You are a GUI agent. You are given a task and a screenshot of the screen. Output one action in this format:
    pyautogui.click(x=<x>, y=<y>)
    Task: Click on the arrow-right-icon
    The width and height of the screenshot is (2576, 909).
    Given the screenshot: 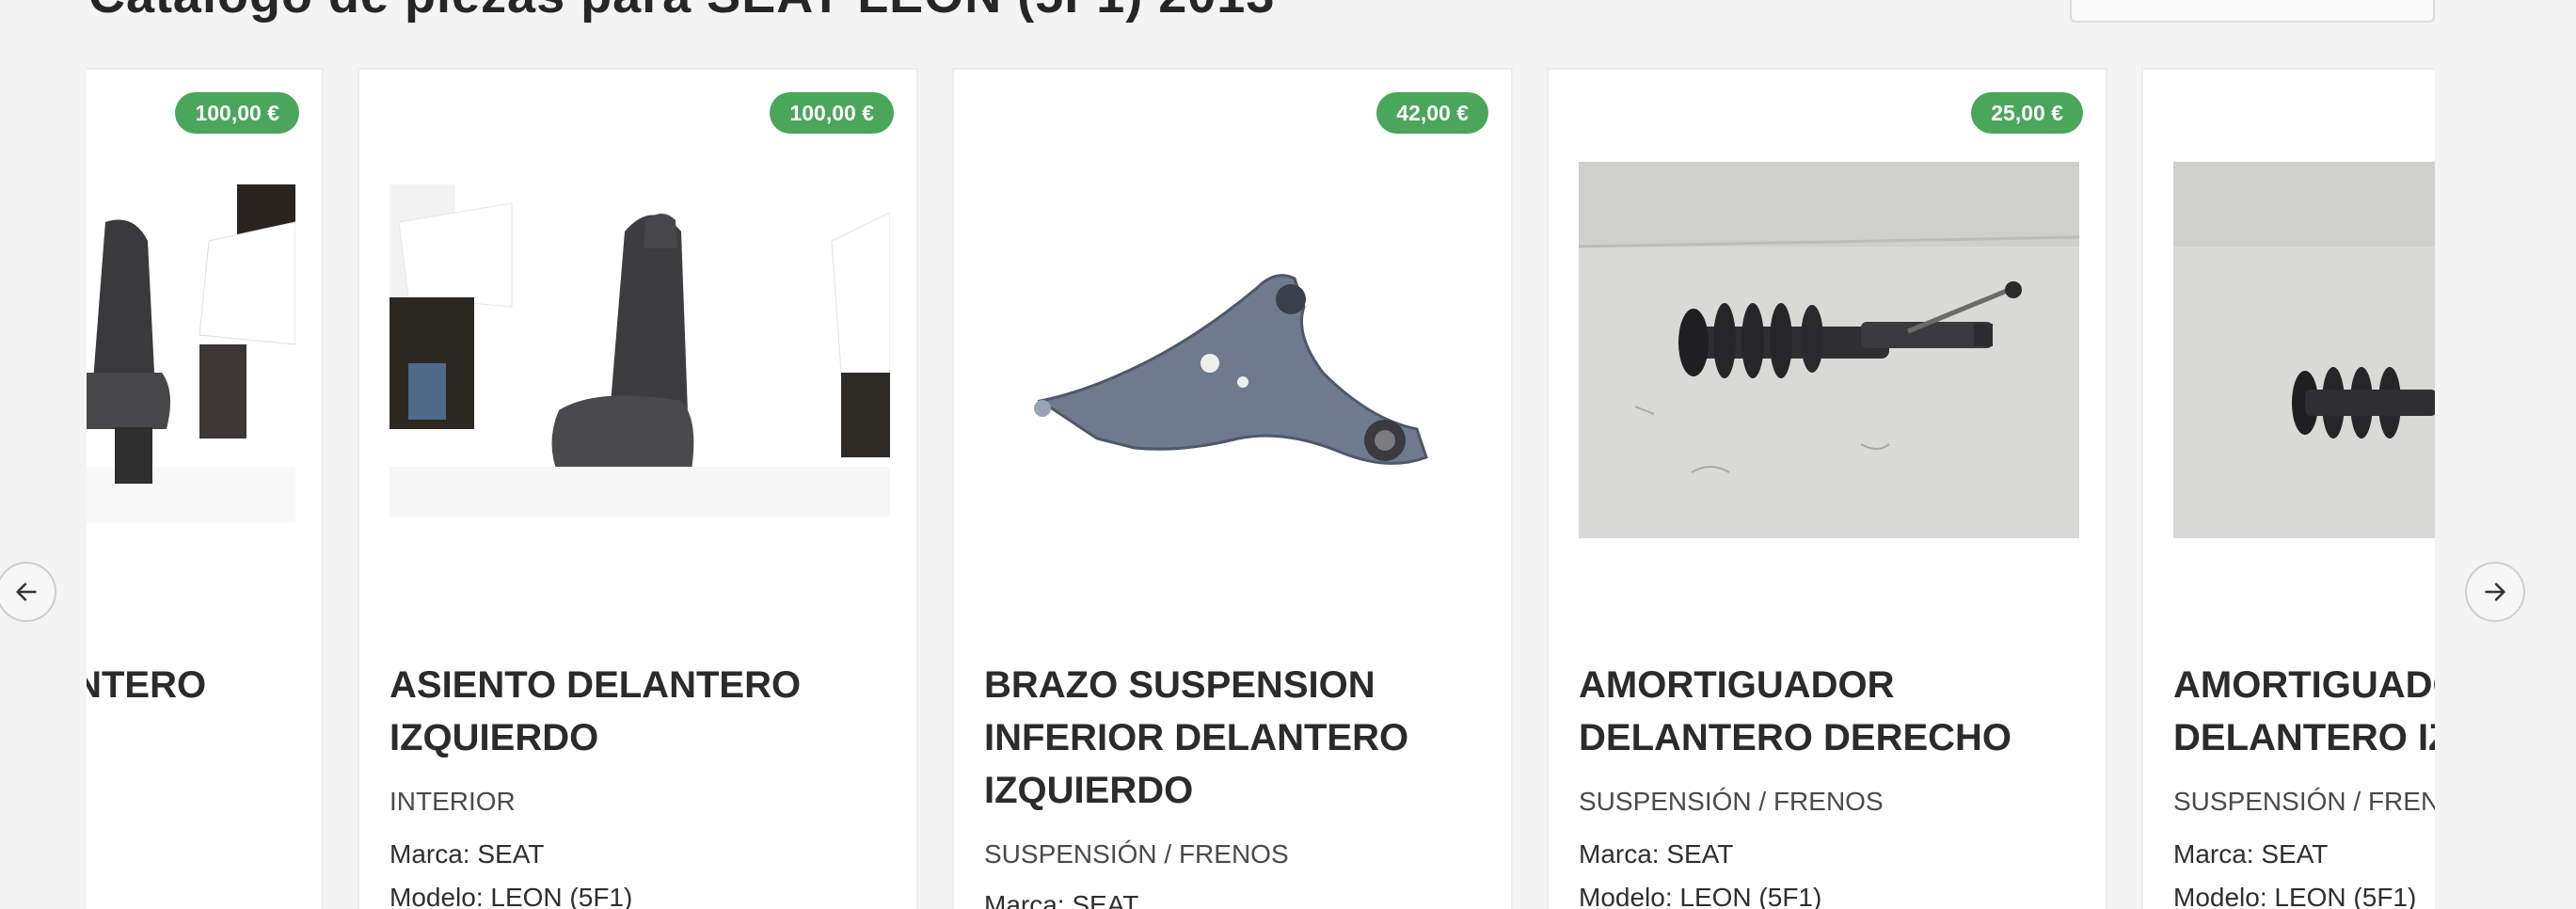 What is the action you would take?
    pyautogui.click(x=2495, y=591)
    